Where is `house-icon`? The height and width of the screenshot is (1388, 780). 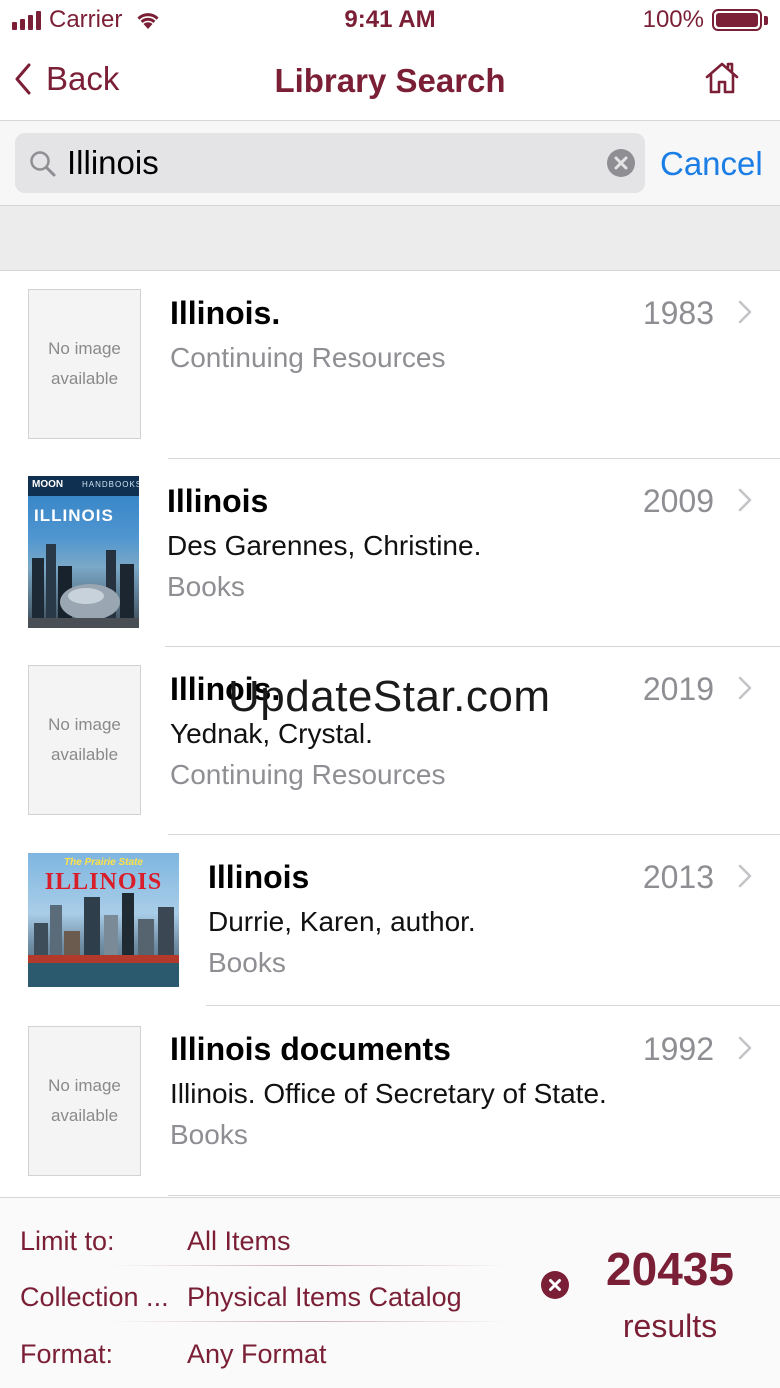
house-icon is located at coordinates (722, 78).